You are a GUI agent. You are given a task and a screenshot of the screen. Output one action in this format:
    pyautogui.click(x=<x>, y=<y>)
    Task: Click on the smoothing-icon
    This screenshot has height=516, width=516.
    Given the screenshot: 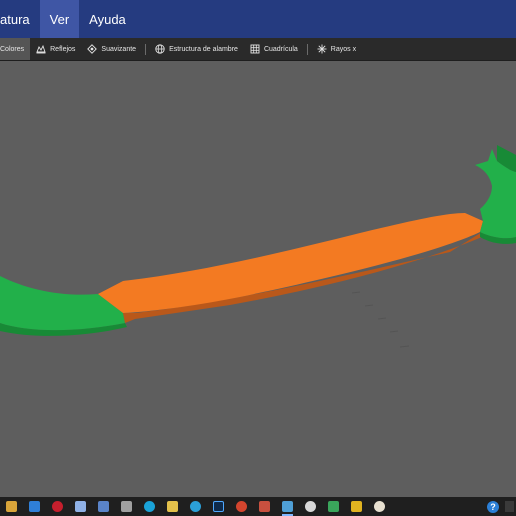 What is the action you would take?
    pyautogui.click(x=92, y=49)
    